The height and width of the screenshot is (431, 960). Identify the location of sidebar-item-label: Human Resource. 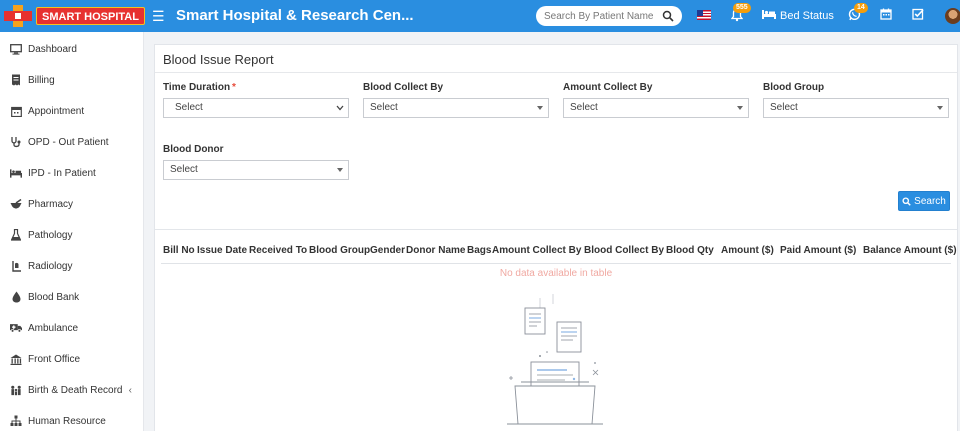
(67, 421).